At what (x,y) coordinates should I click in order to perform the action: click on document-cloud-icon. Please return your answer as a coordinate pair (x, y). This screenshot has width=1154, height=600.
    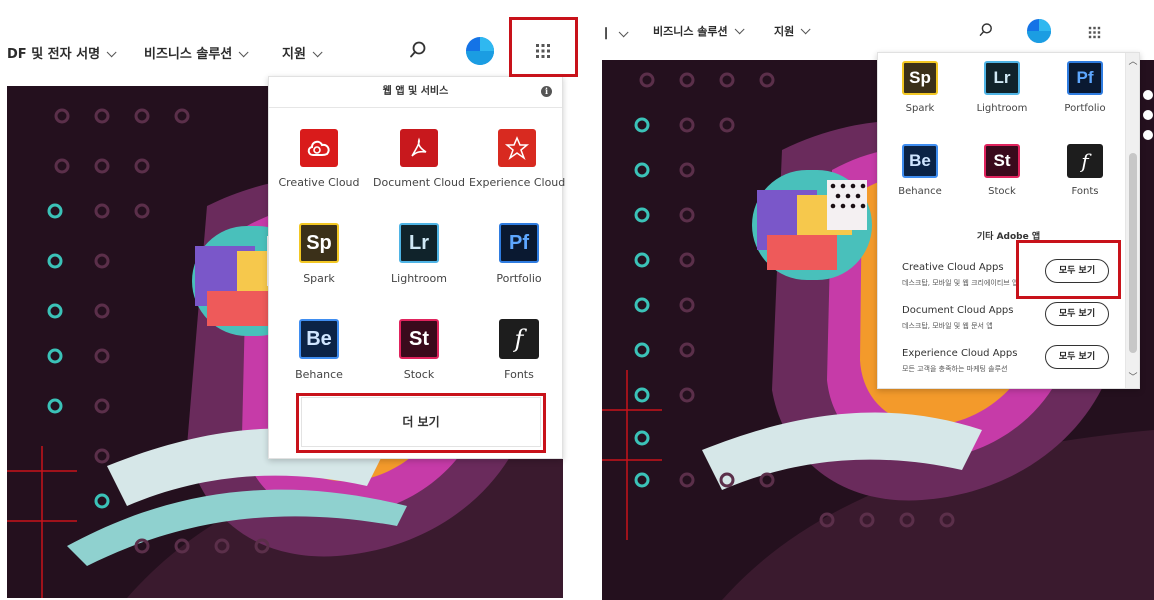
    Looking at the image, I should click on (419, 148).